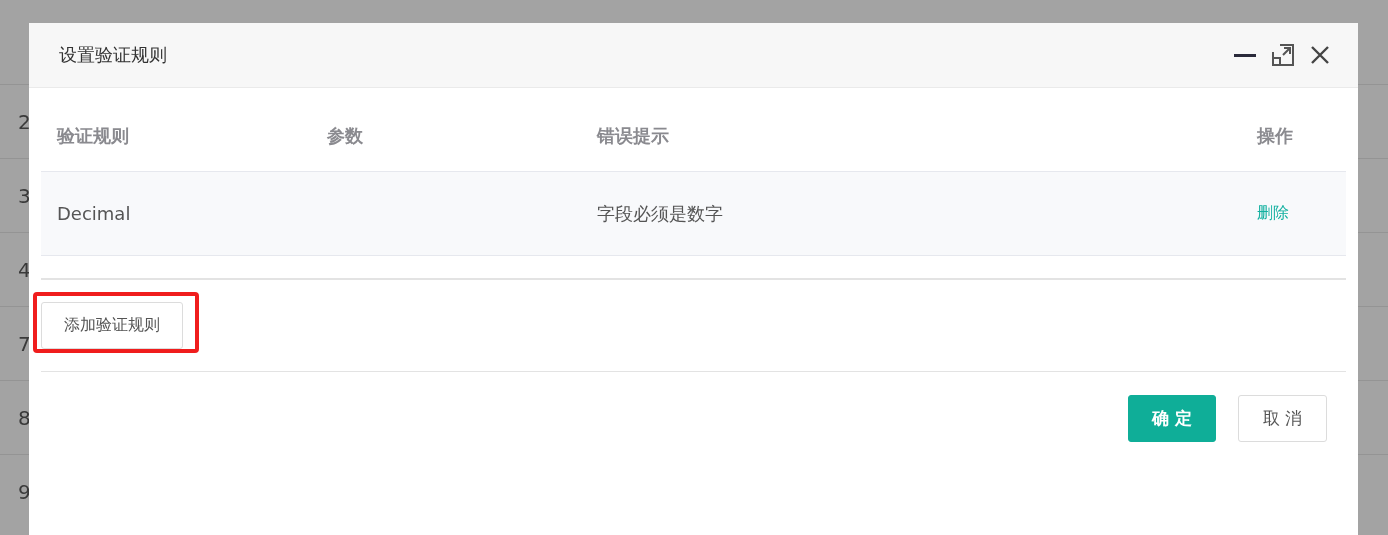 This screenshot has height=535, width=1388. Describe the element at coordinates (660, 213) in the screenshot. I see `table-cell-text: 字段必须是数字` at that location.